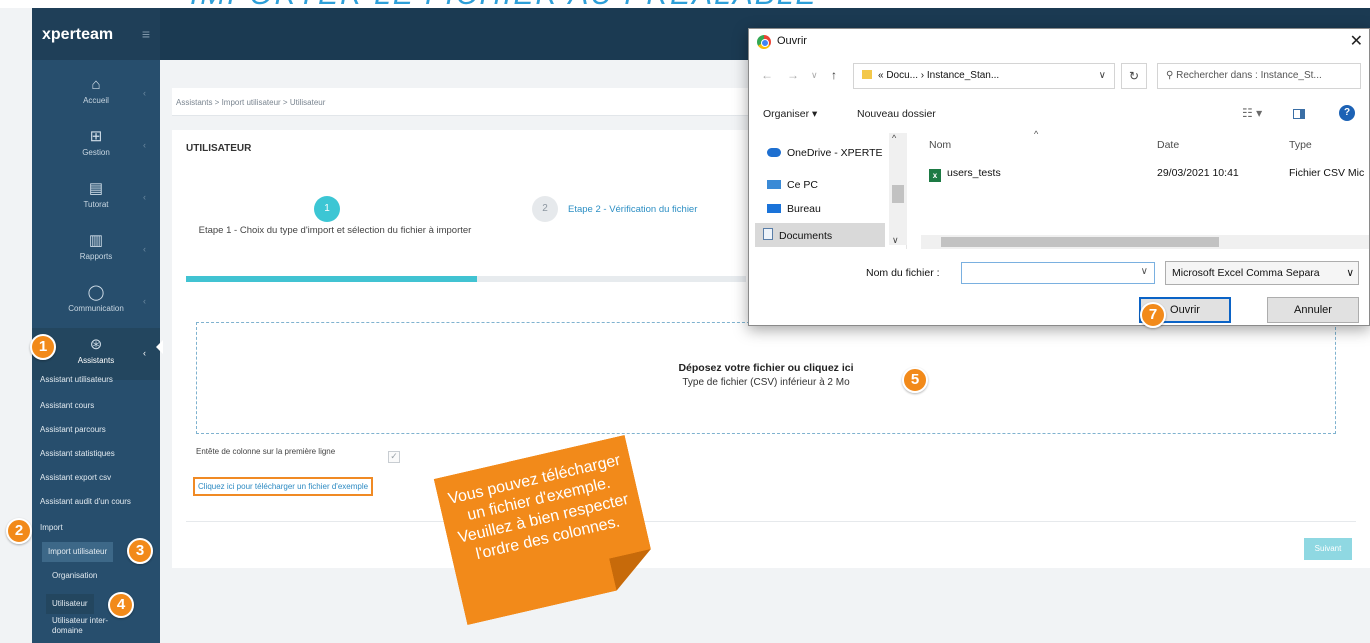  I want to click on close-icon: ✕, so click(1356, 41).